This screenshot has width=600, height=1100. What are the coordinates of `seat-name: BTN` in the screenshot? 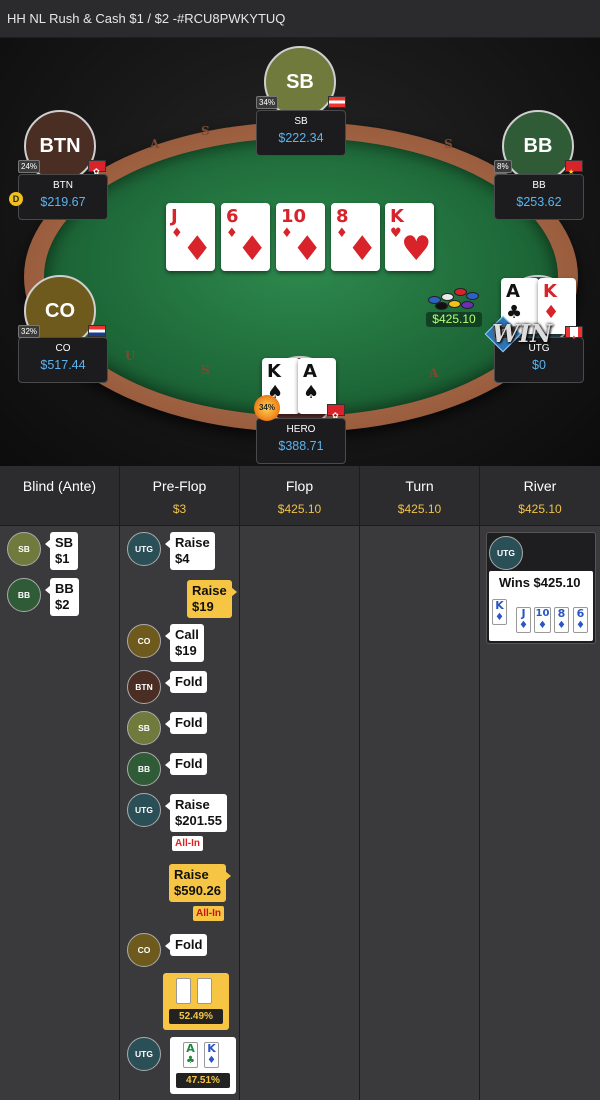 It's located at (63, 185).